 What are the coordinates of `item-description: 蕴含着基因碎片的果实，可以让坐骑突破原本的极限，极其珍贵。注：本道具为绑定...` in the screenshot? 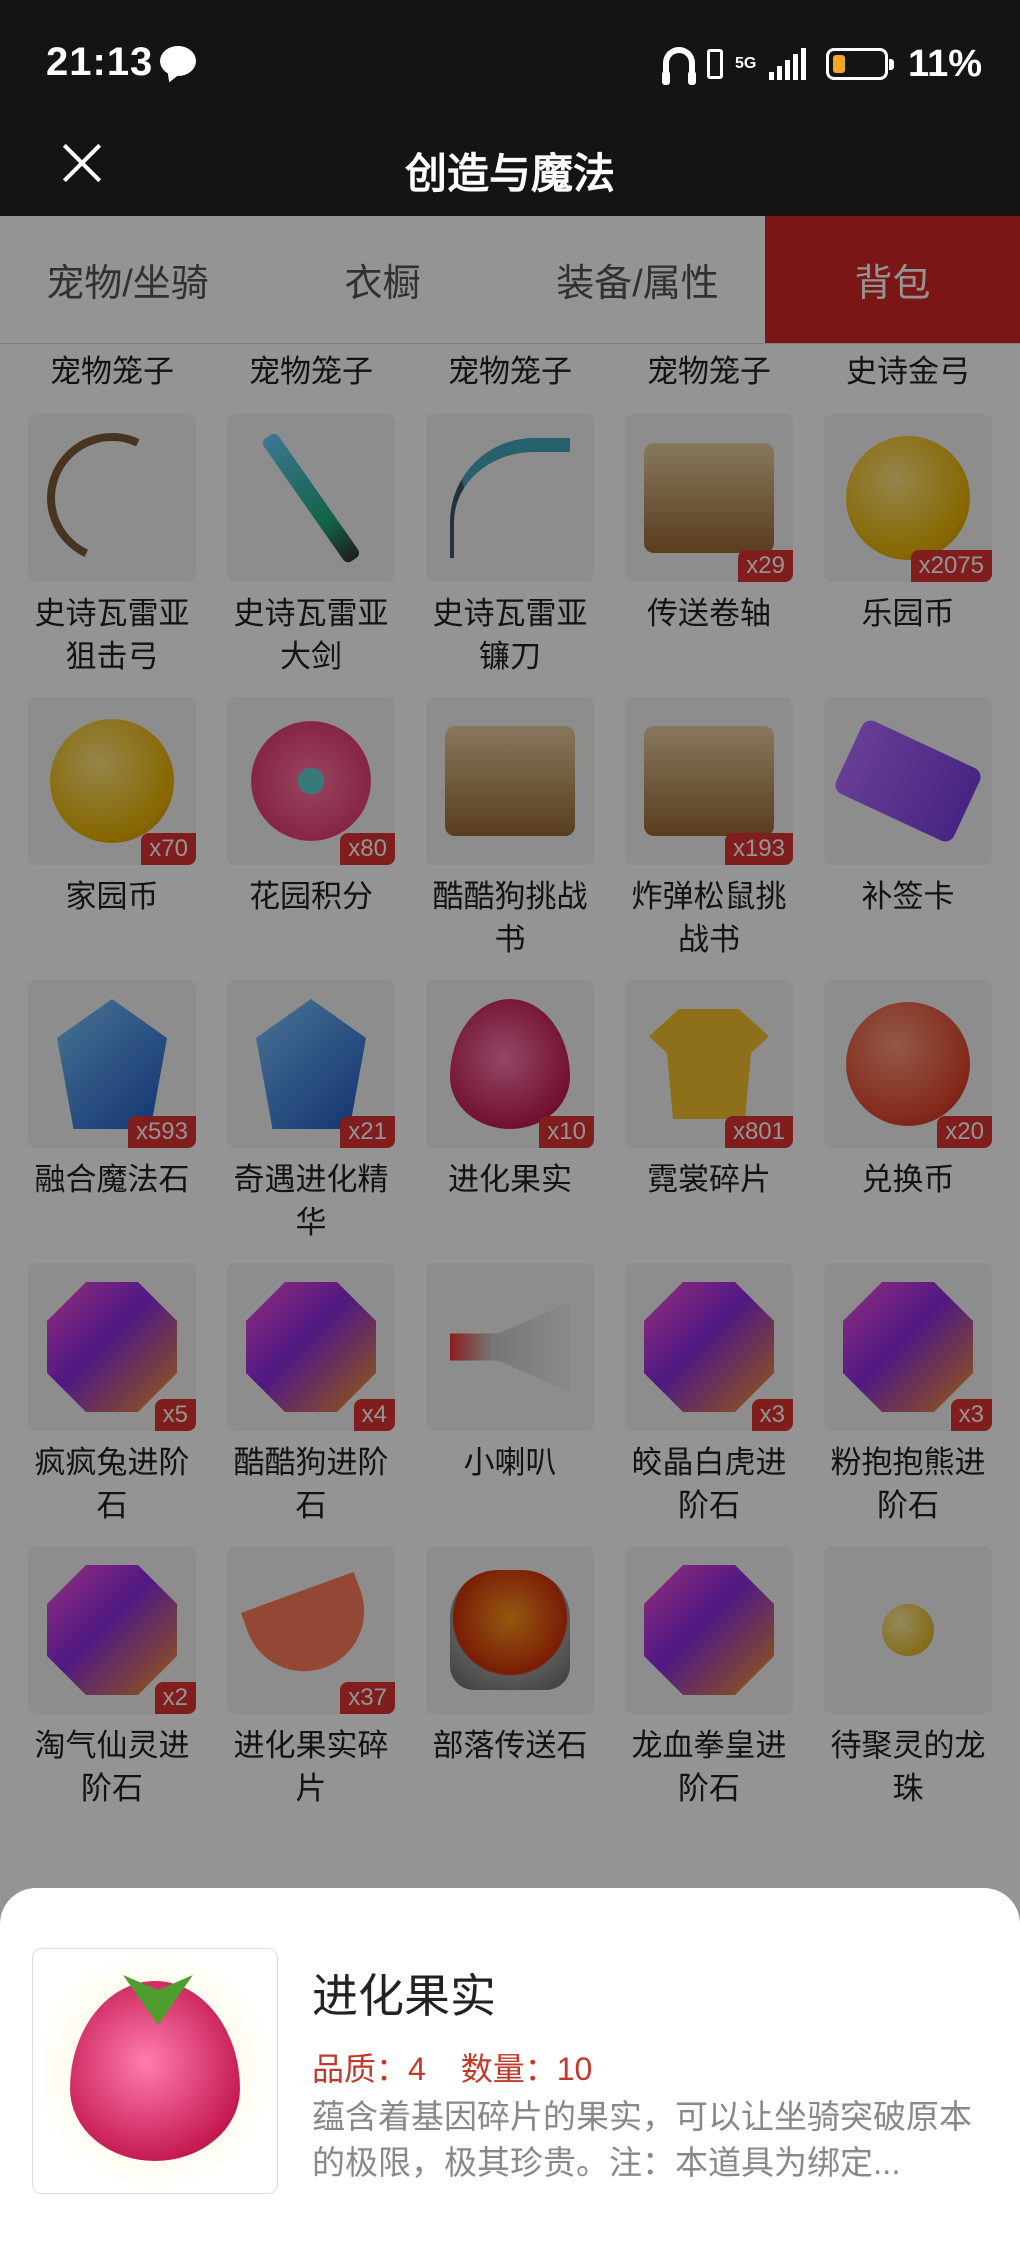 It's located at (642, 2139).